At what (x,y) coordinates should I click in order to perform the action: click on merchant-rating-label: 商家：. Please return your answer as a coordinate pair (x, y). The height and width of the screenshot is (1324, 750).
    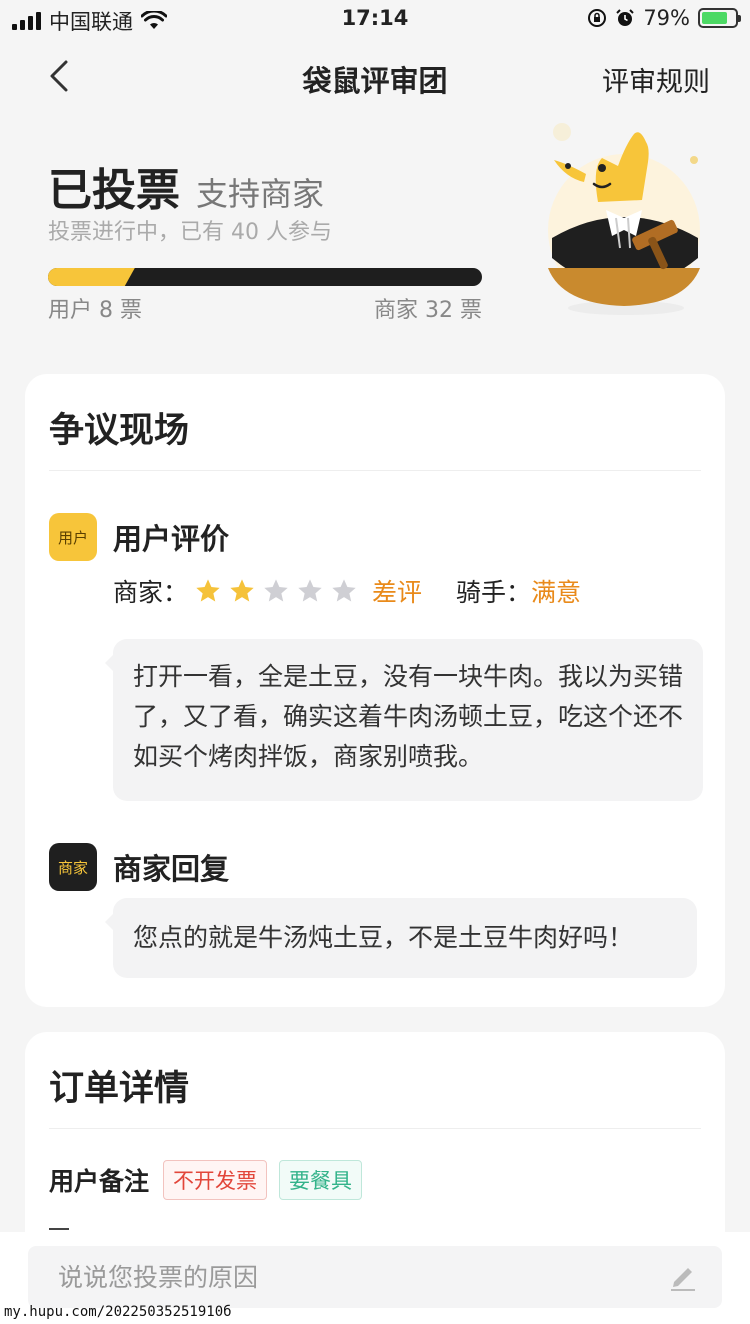
    Looking at the image, I should click on (151, 592).